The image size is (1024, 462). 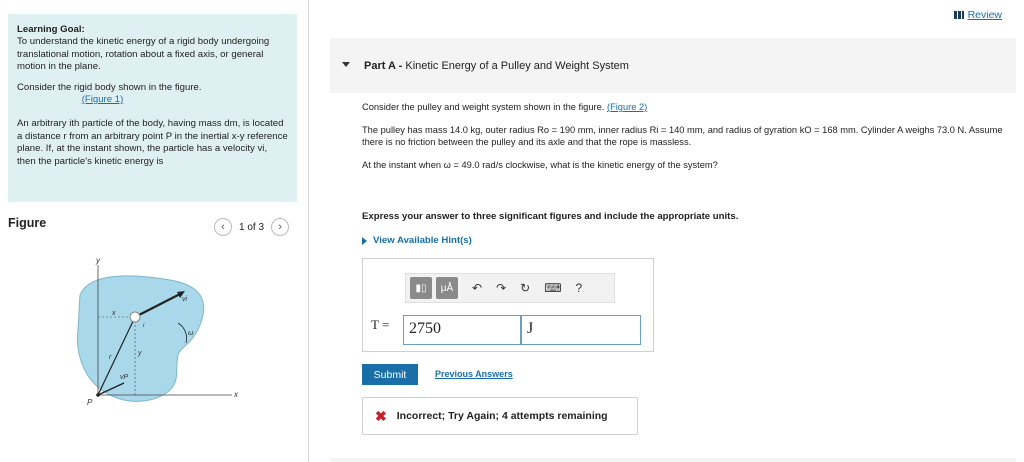 I want to click on figure-heading: Figure, so click(x=27, y=223).